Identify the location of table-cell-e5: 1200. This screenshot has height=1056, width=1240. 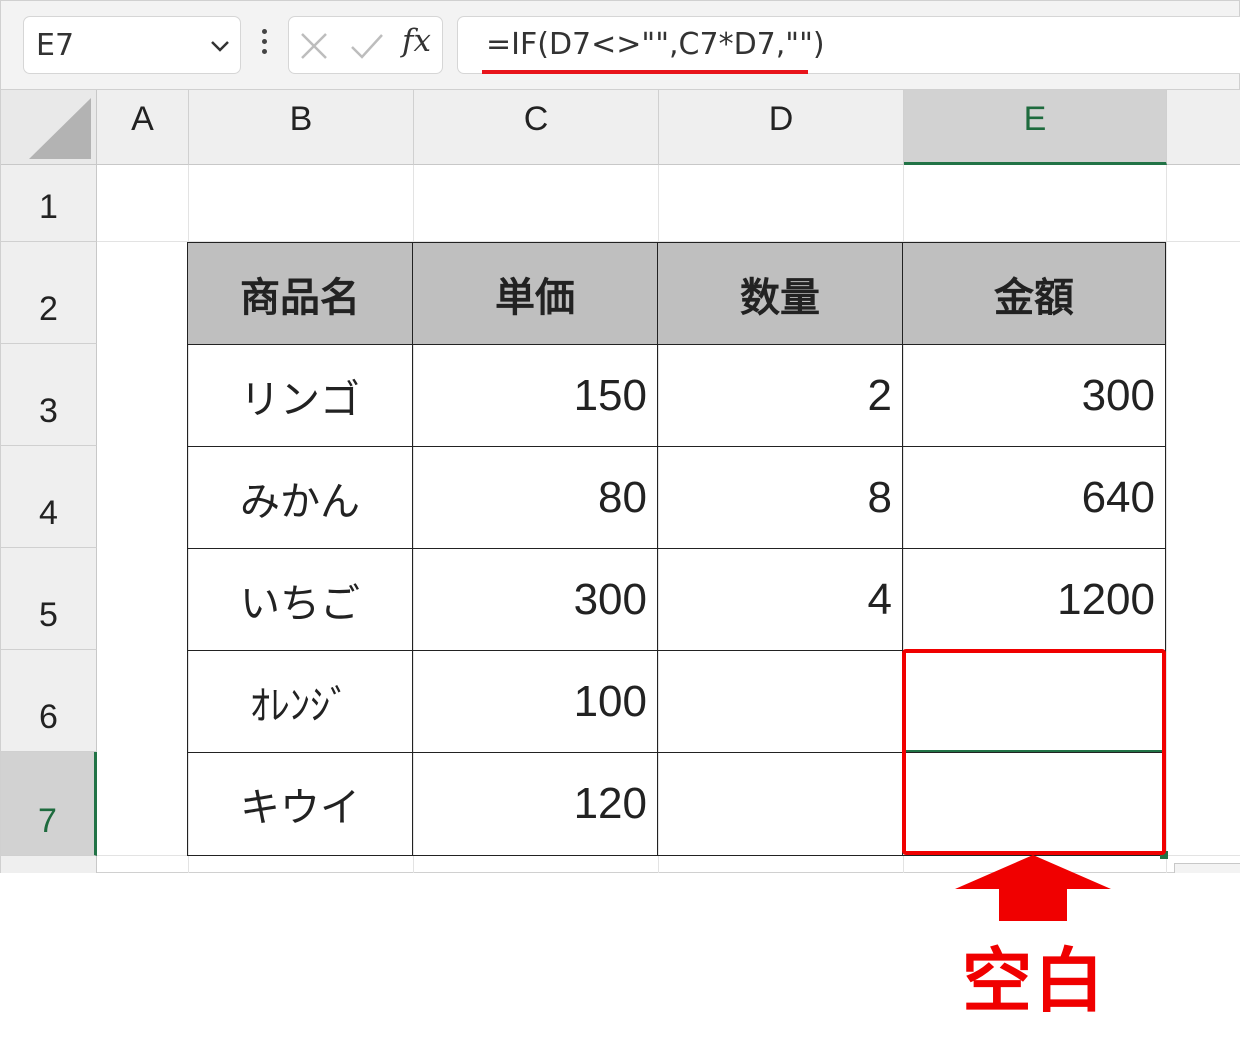
(1034, 599).